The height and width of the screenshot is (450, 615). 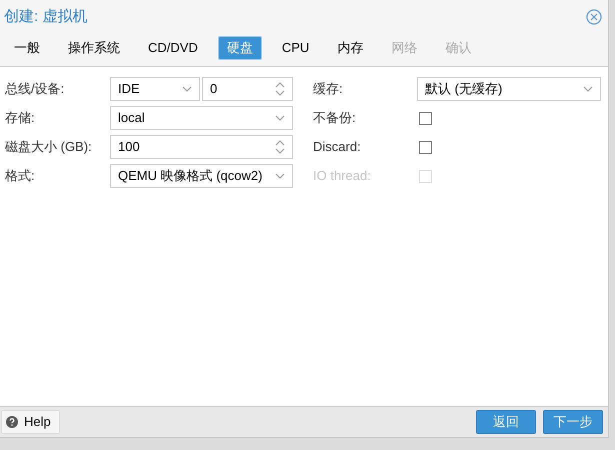 I want to click on tab: 内存, so click(x=350, y=48).